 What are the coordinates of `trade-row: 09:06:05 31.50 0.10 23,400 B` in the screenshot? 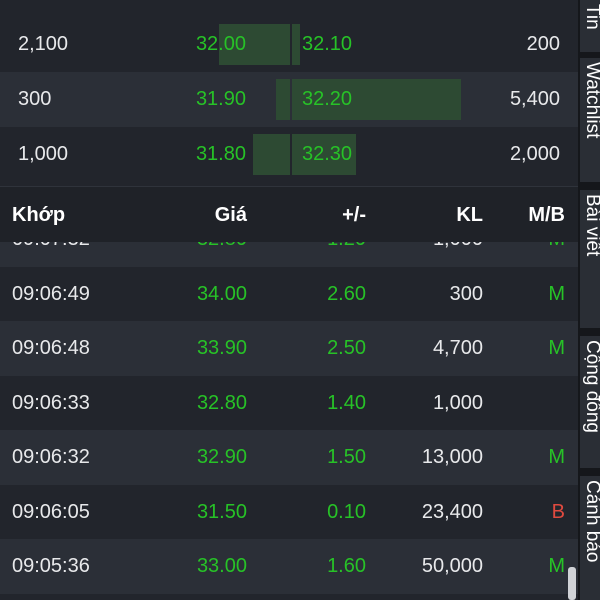 It's located at (289, 511).